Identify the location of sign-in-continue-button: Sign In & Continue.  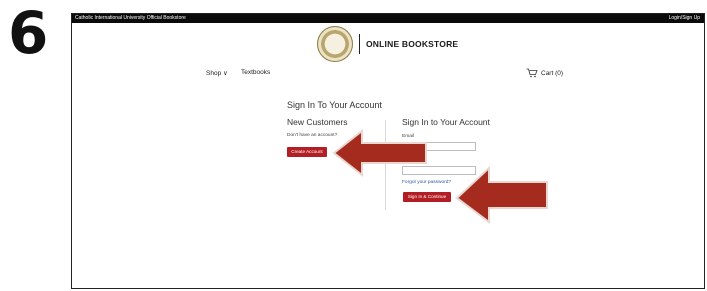
(427, 197).